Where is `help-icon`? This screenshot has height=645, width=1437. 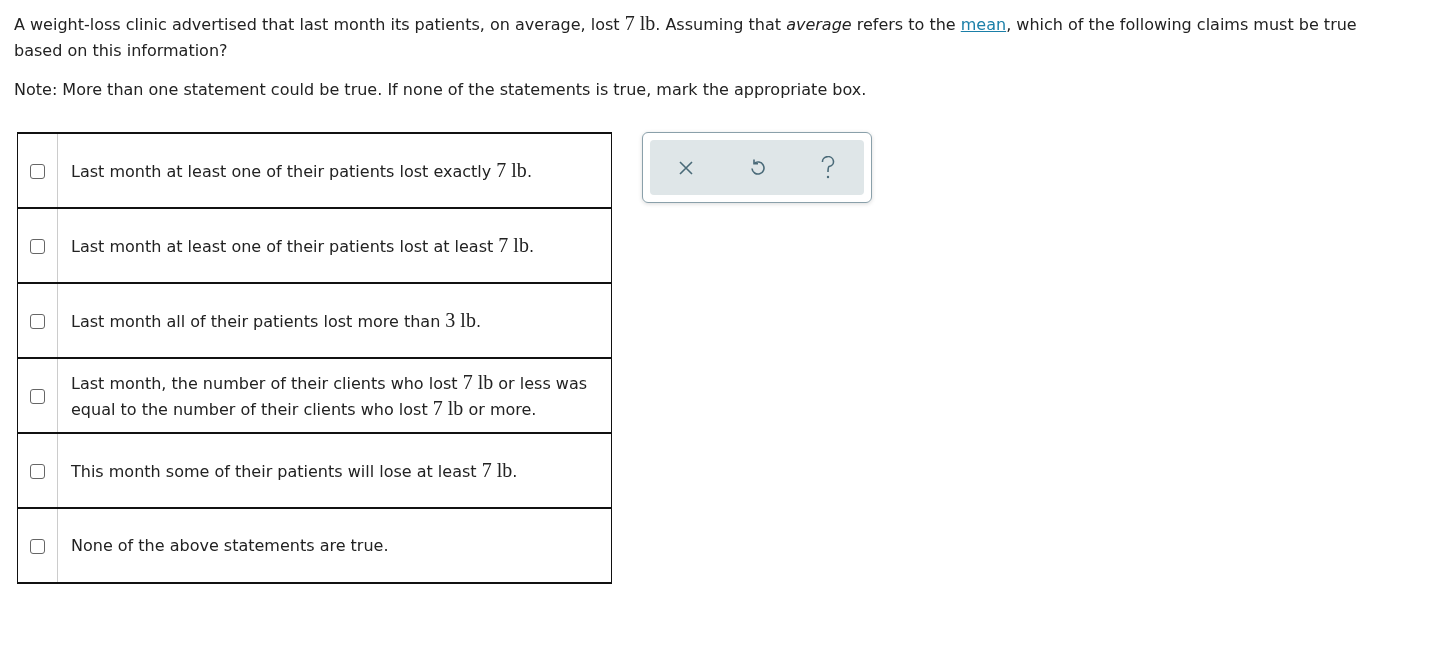
help-icon is located at coordinates (828, 167).